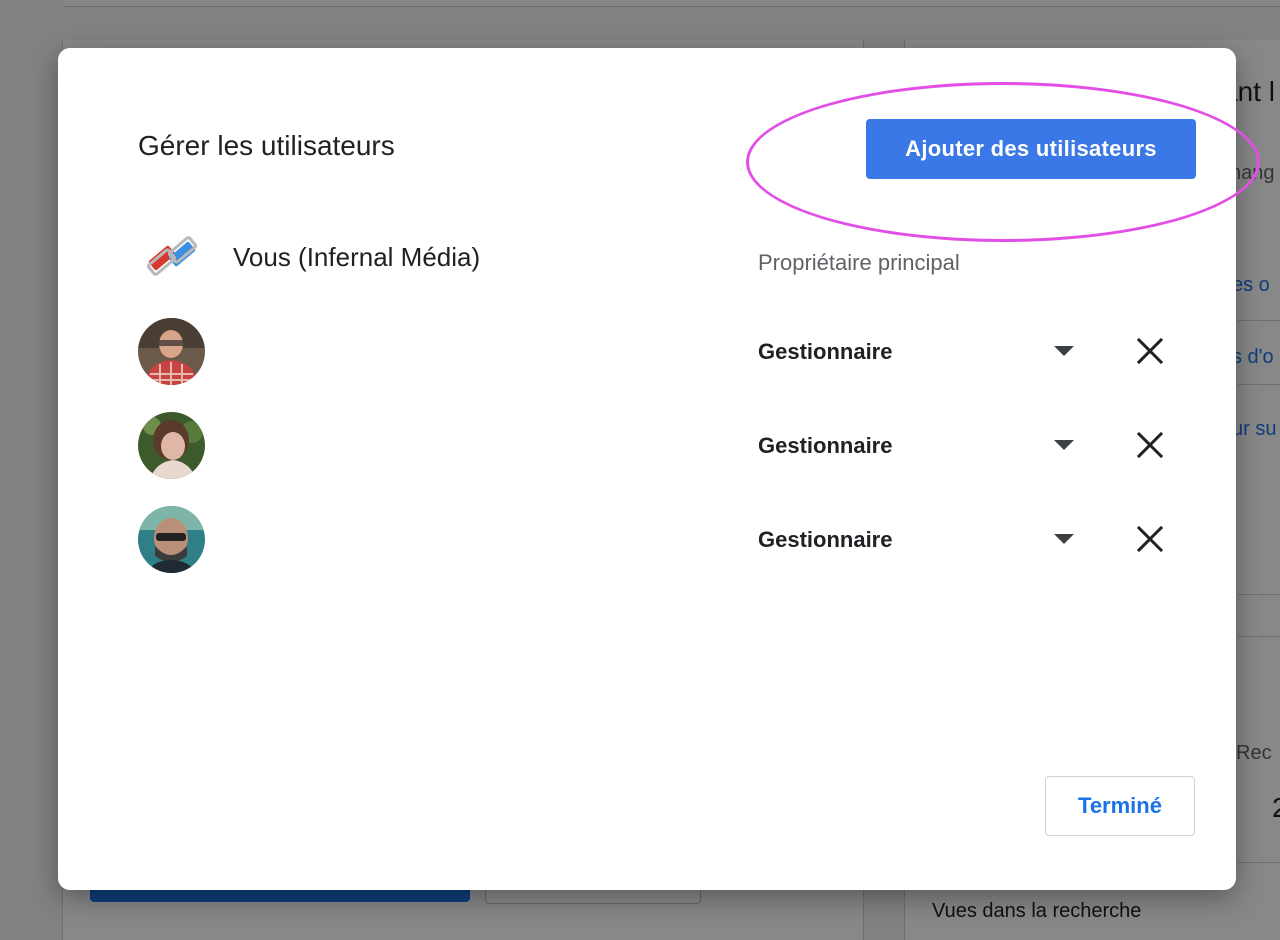  Describe the element at coordinates (172, 256) in the screenshot. I see `infernal-media-logo-icon` at that location.